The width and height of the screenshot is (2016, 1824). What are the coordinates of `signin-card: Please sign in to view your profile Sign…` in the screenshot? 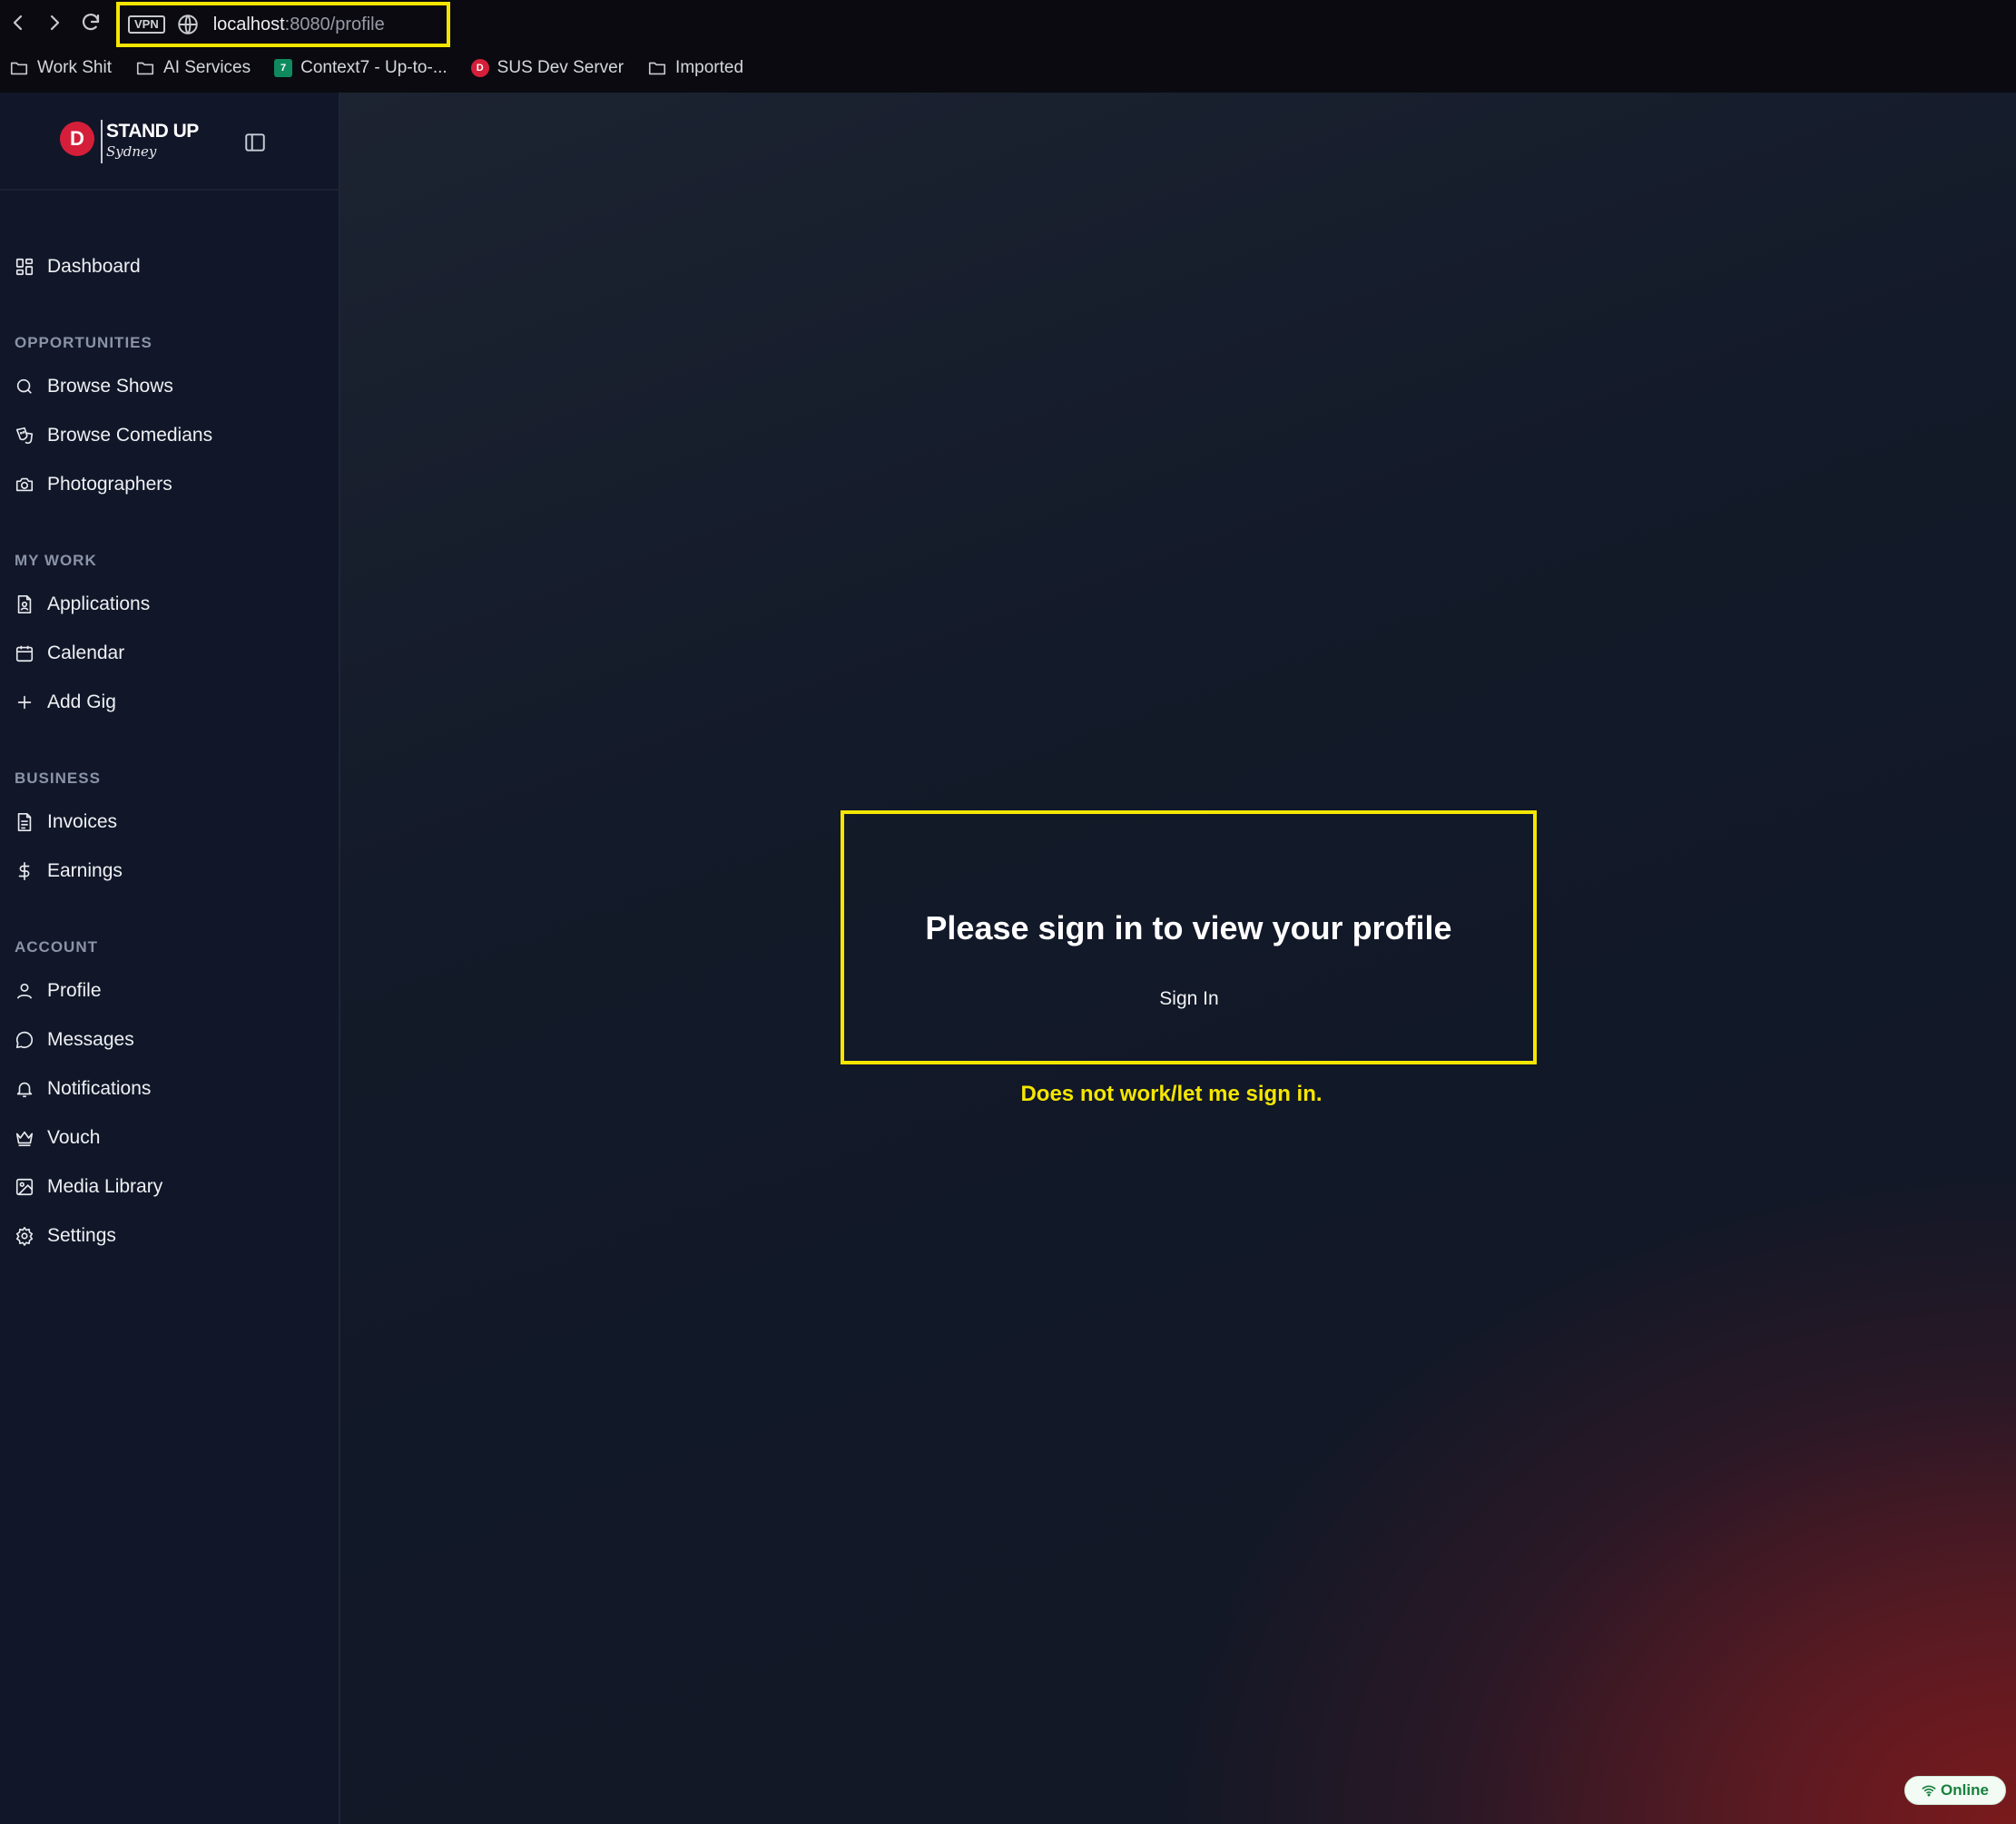 It's located at (1189, 937).